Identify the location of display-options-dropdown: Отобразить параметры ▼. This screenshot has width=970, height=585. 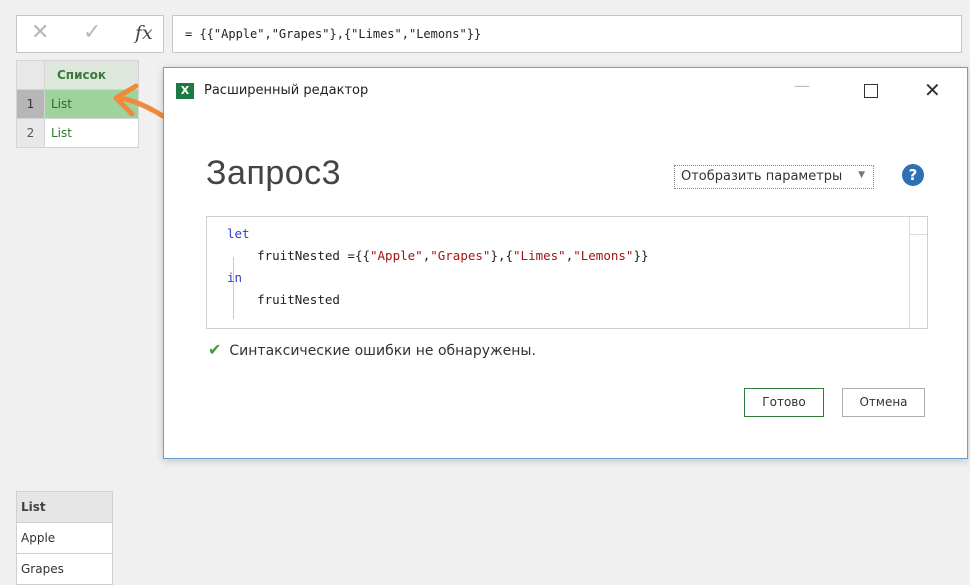
(774, 177).